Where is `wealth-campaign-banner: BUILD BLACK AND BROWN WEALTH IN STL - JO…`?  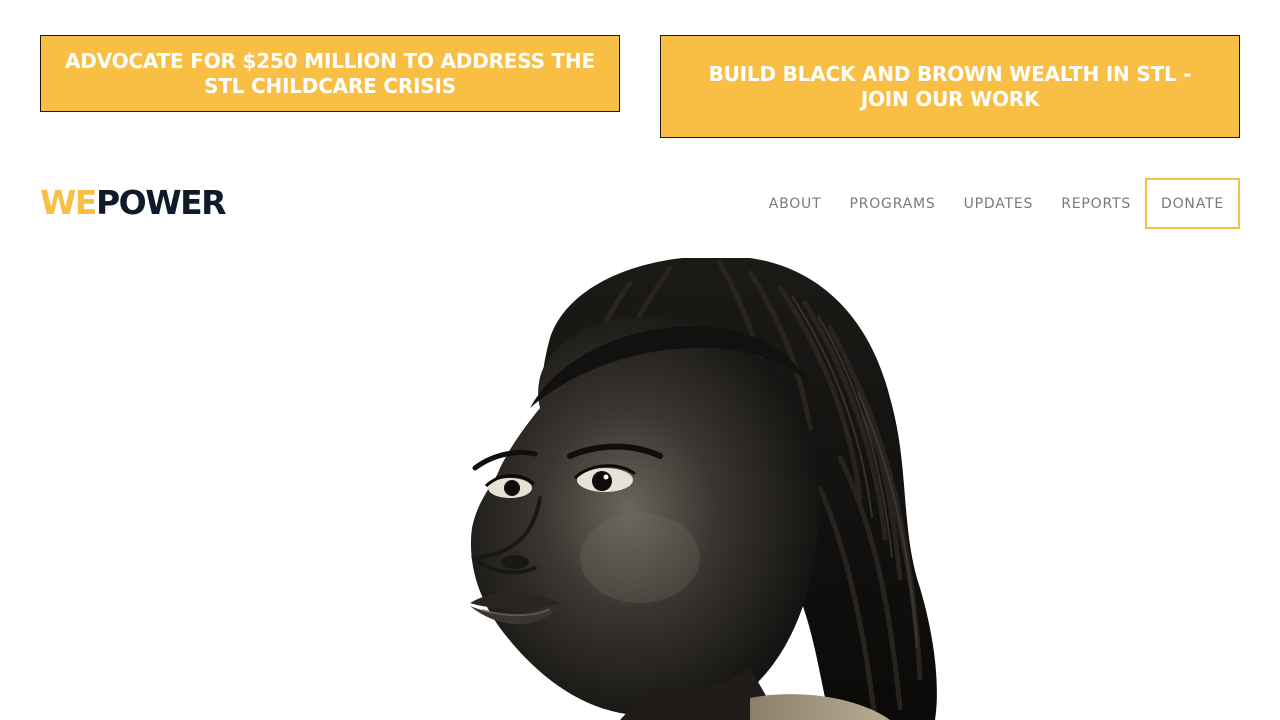 wealth-campaign-banner: BUILD BLACK AND BROWN WEALTH IN STL - JO… is located at coordinates (950, 86).